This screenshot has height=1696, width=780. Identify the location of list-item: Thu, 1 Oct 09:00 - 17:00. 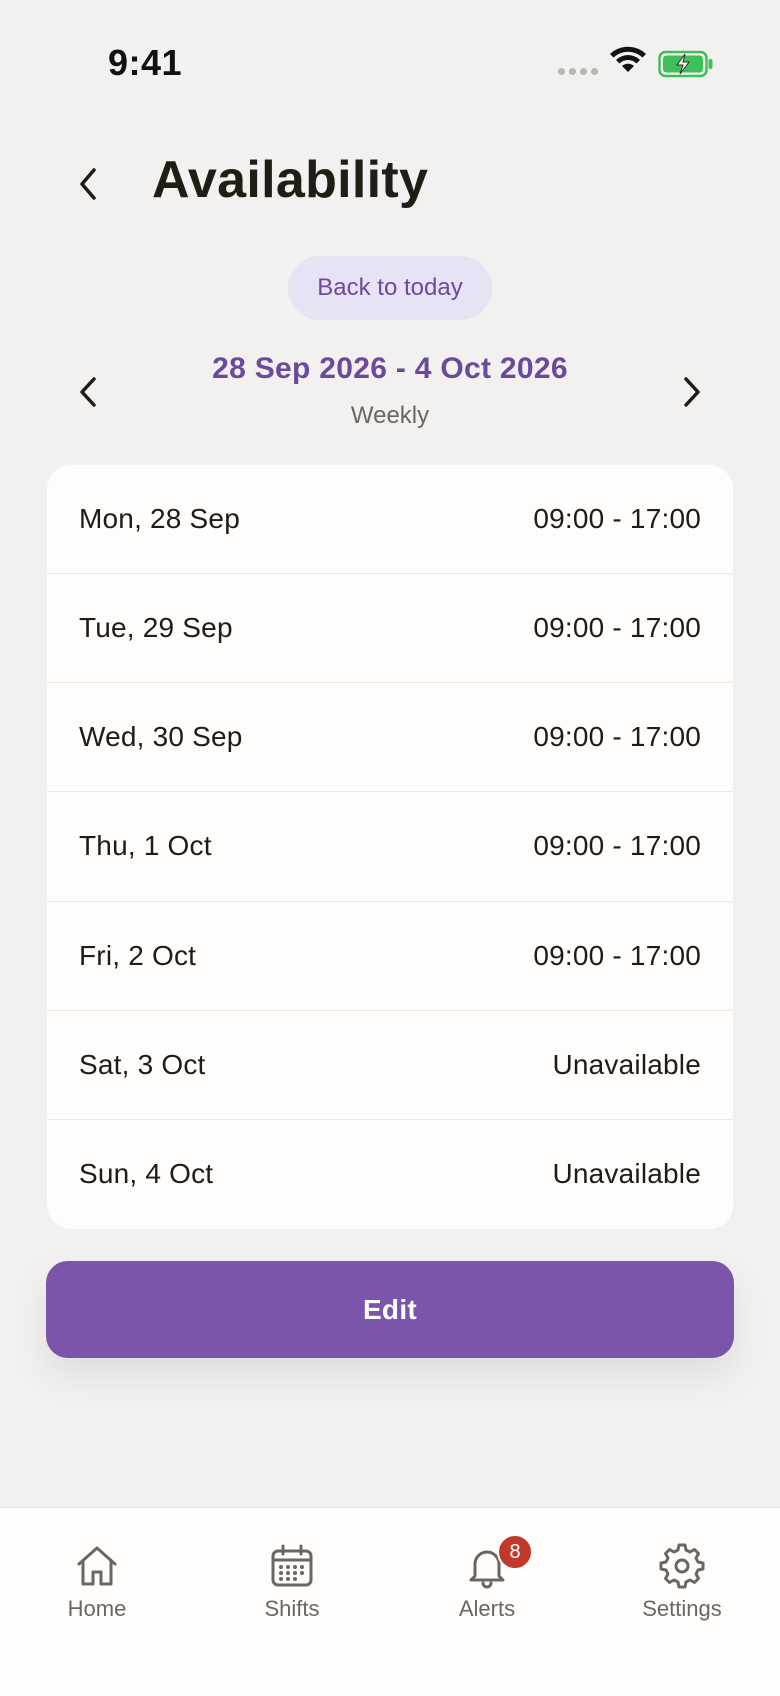
(390, 847).